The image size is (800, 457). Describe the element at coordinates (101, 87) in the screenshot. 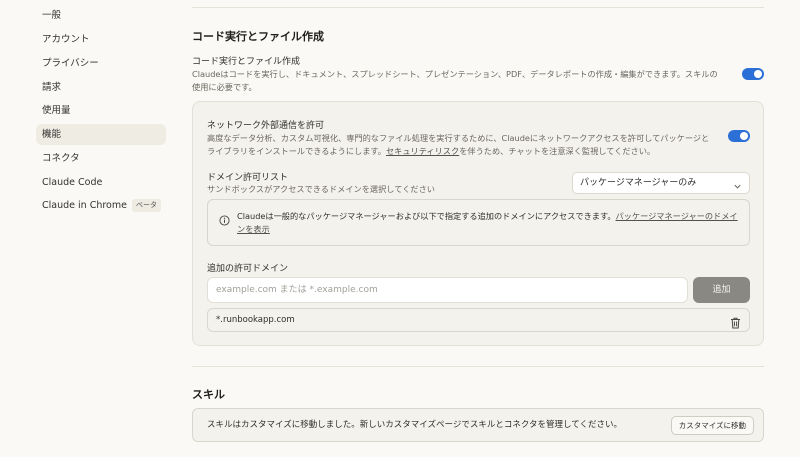

I see `sidebar-item-billing: 請求` at that location.